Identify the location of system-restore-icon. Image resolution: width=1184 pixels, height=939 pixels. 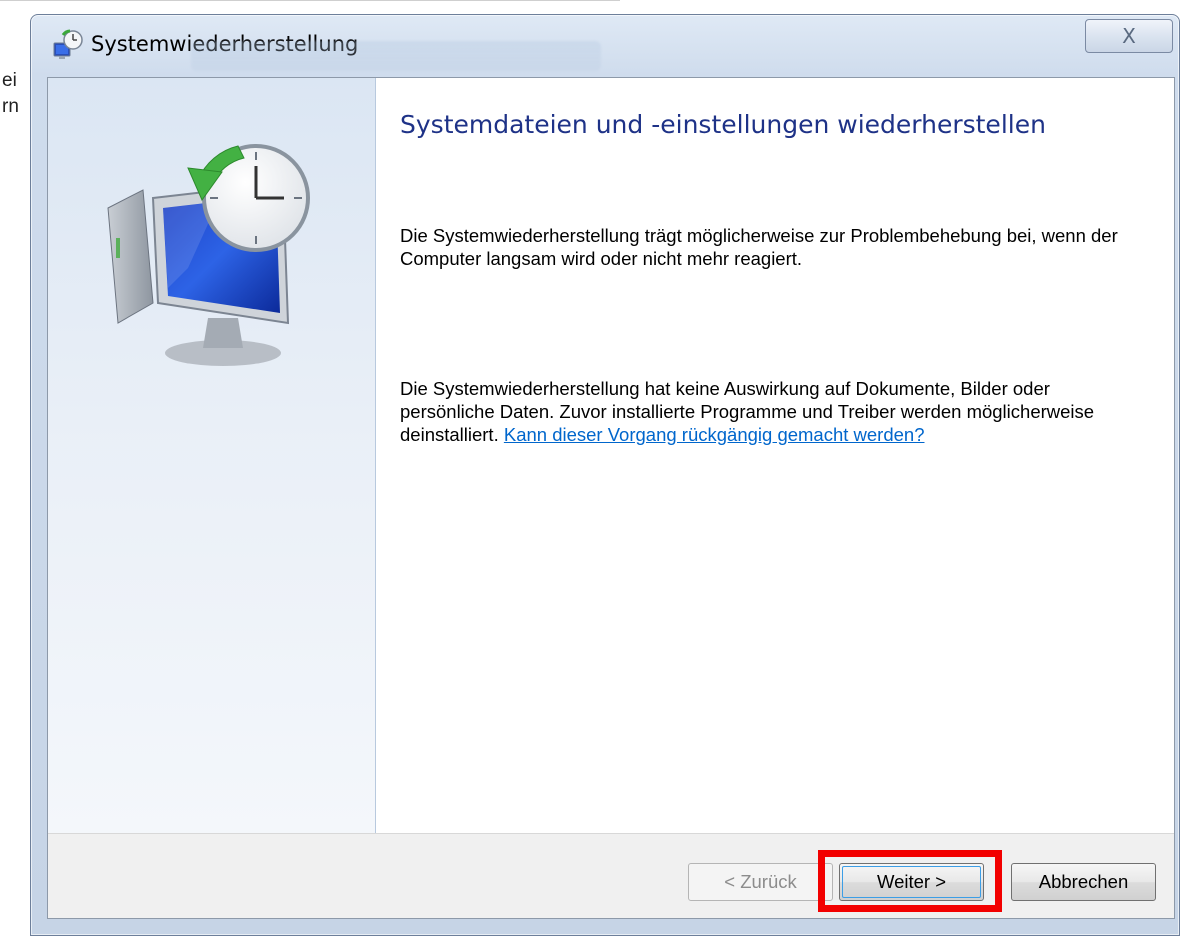
(68, 44).